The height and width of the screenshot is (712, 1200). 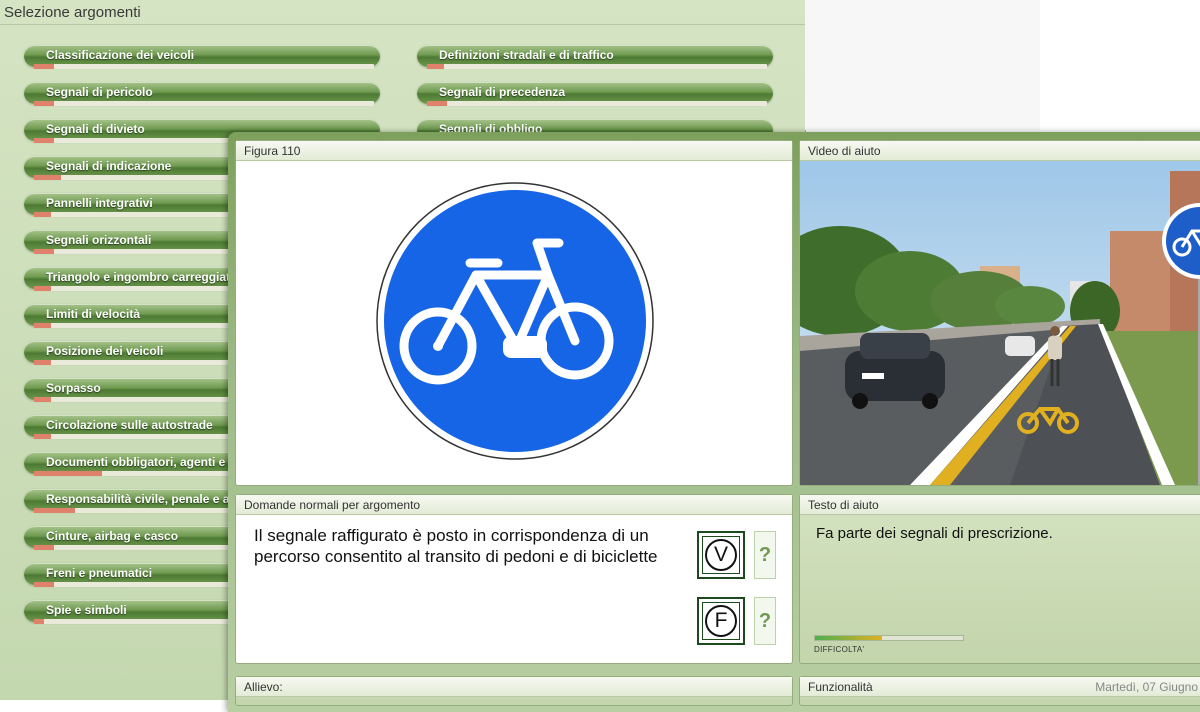 I want to click on true-button: V, so click(x=721, y=555).